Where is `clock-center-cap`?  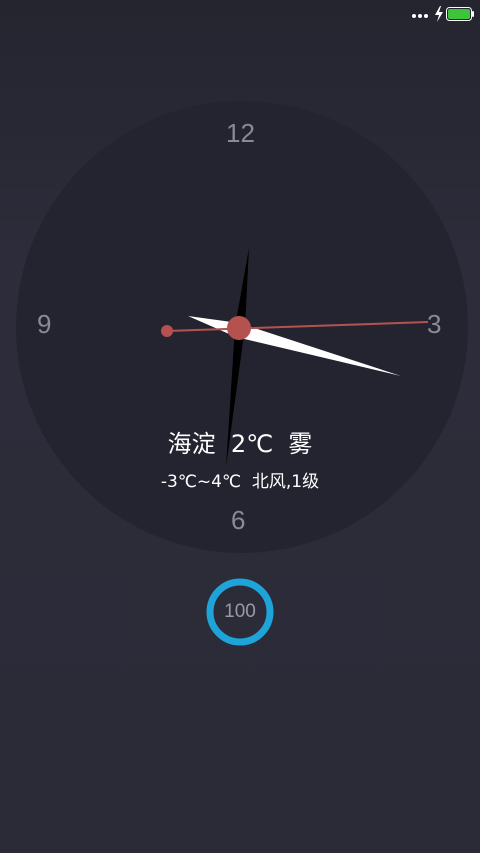
clock-center-cap is located at coordinates (239, 328).